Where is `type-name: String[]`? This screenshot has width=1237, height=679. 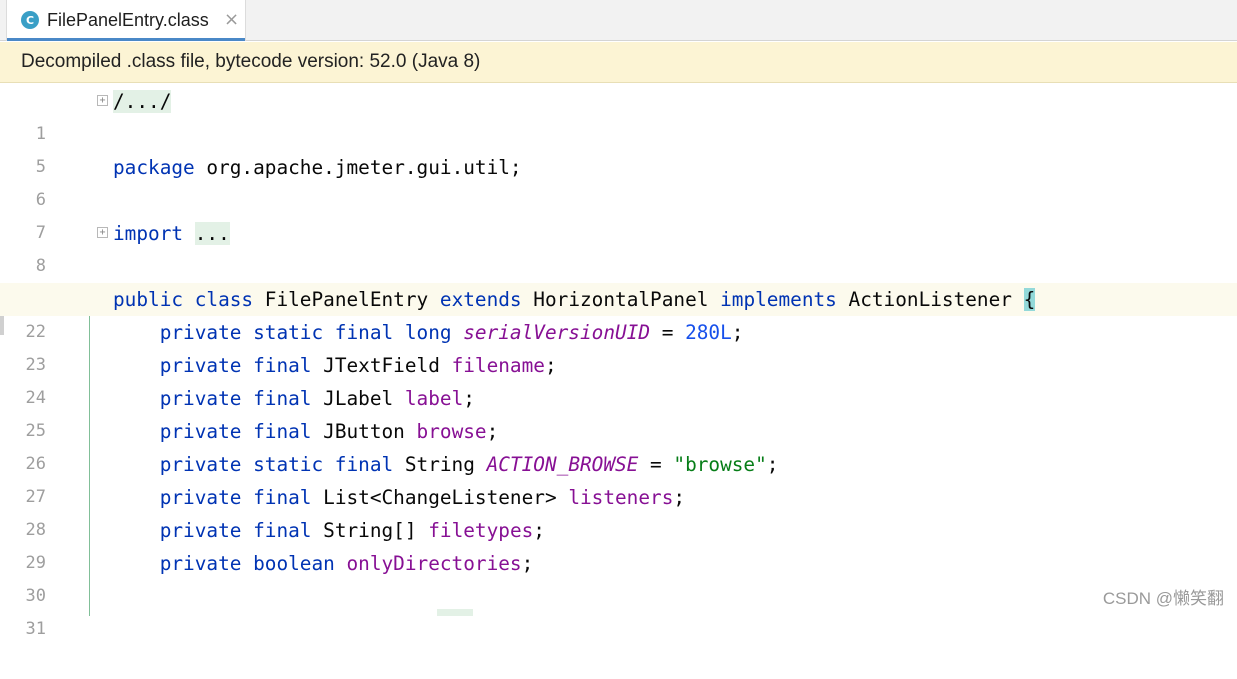
type-name: String[] is located at coordinates (376, 530).